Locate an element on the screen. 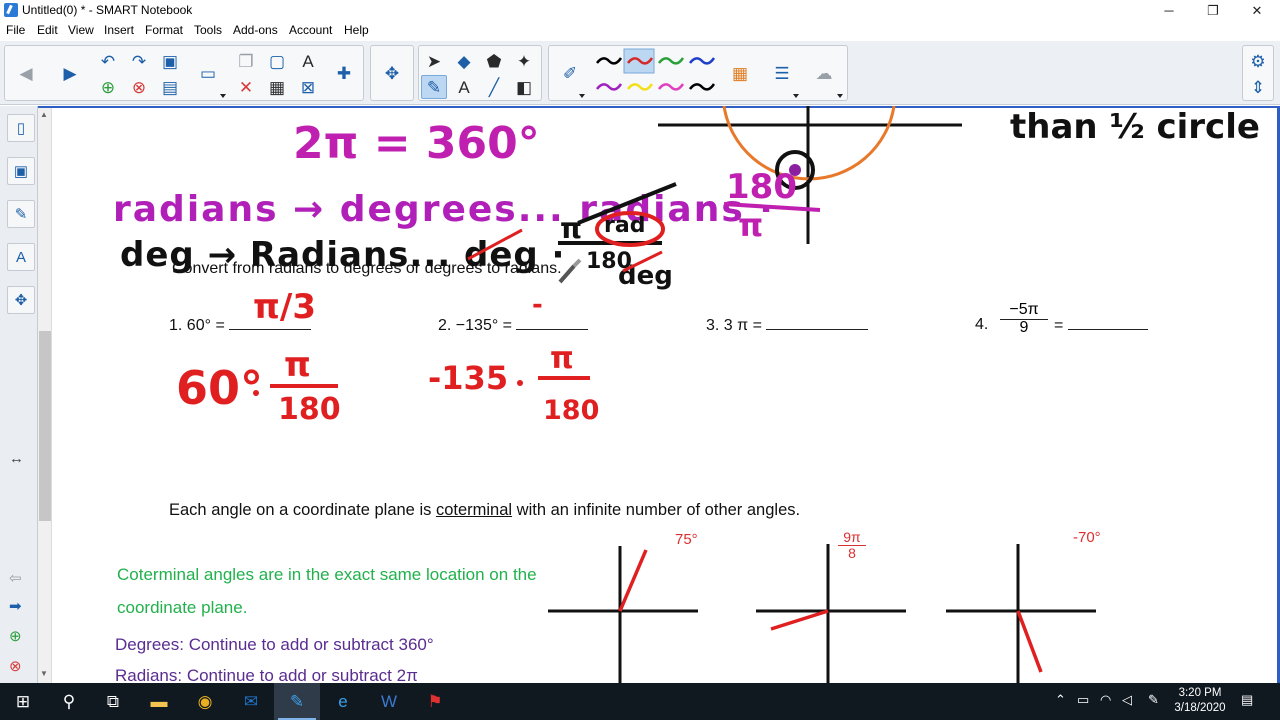 The height and width of the screenshot is (720, 1280). page-border-top is located at coordinates (659, 107).